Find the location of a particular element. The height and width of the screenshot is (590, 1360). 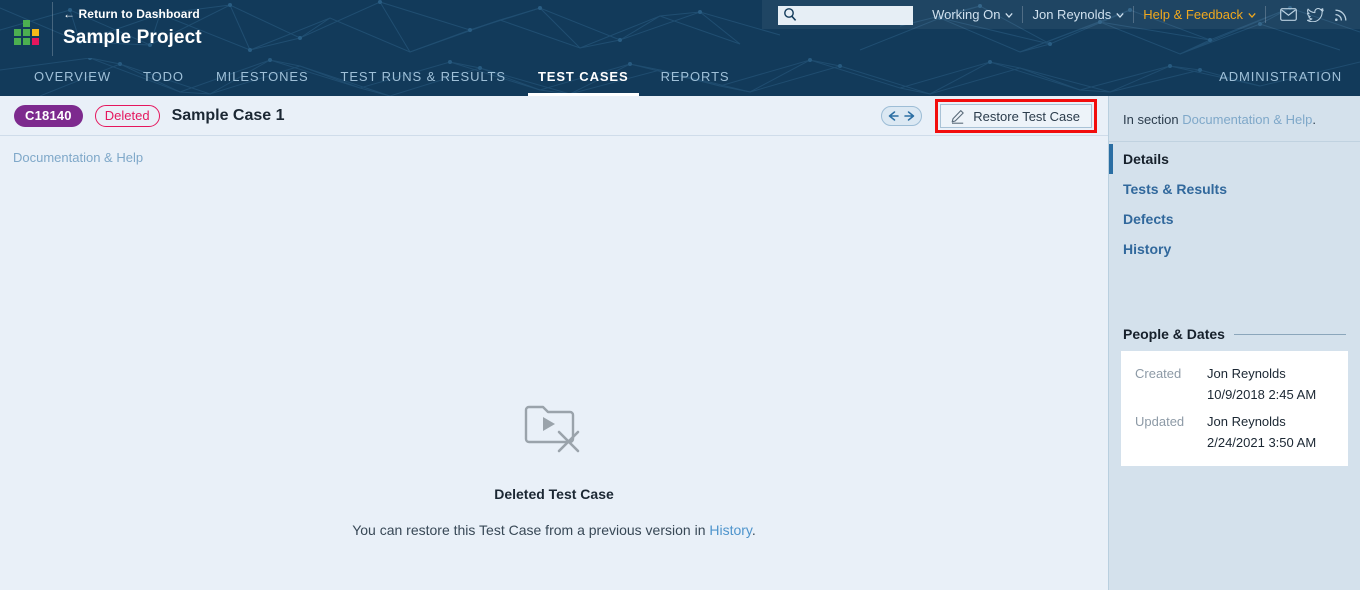

updated-user: Jon Reynolds is located at coordinates (1246, 421).